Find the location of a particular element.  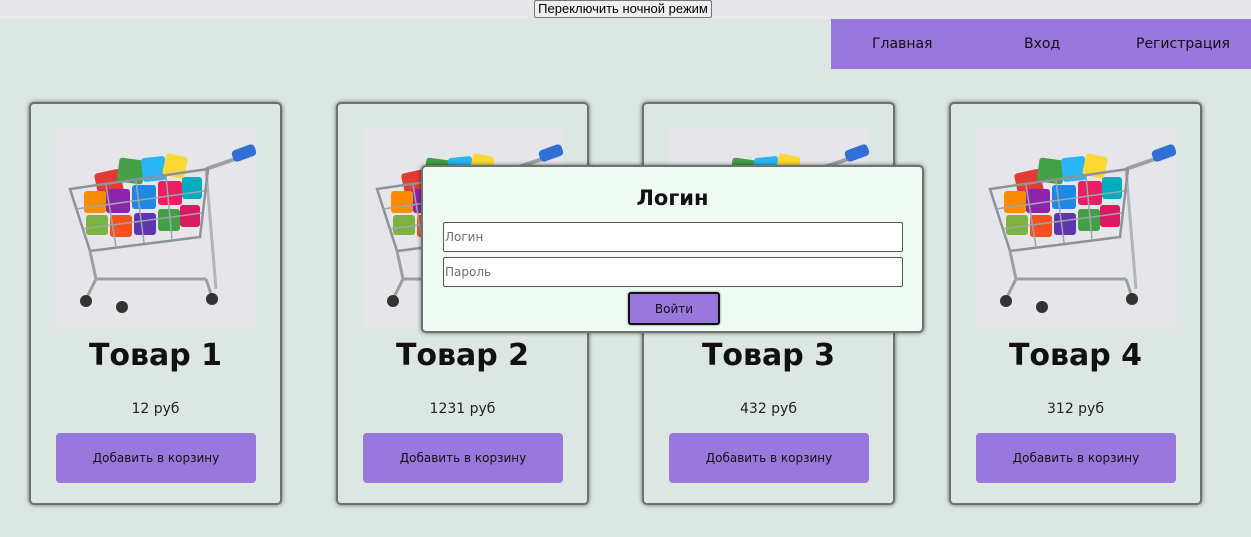

top-toolbar: Переключить ночной режим is located at coordinates (625, 9).